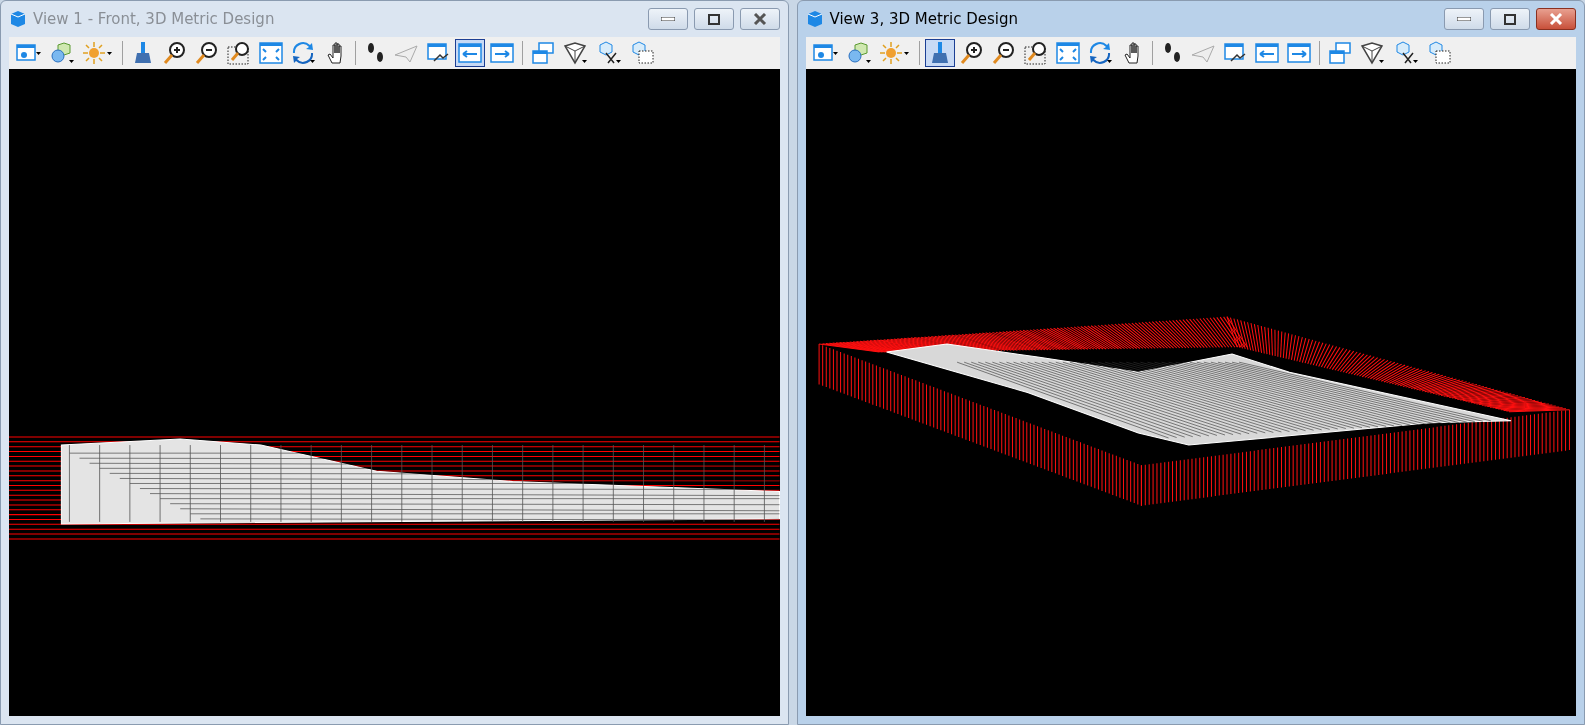 Image resolution: width=1585 pixels, height=725 pixels. I want to click on window-title: View 1 - Front, 3D Metric Design, so click(154, 19).